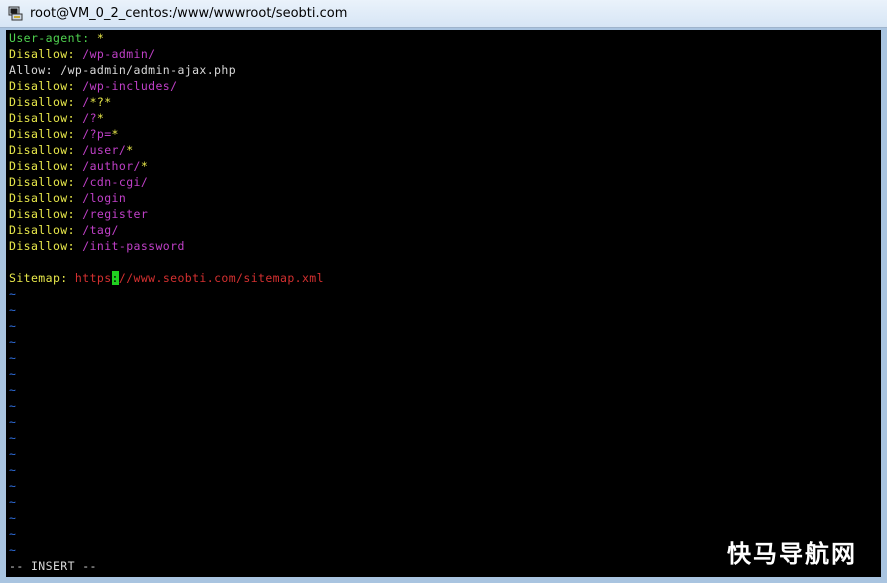  I want to click on editor-token: /, so click(86, 102).